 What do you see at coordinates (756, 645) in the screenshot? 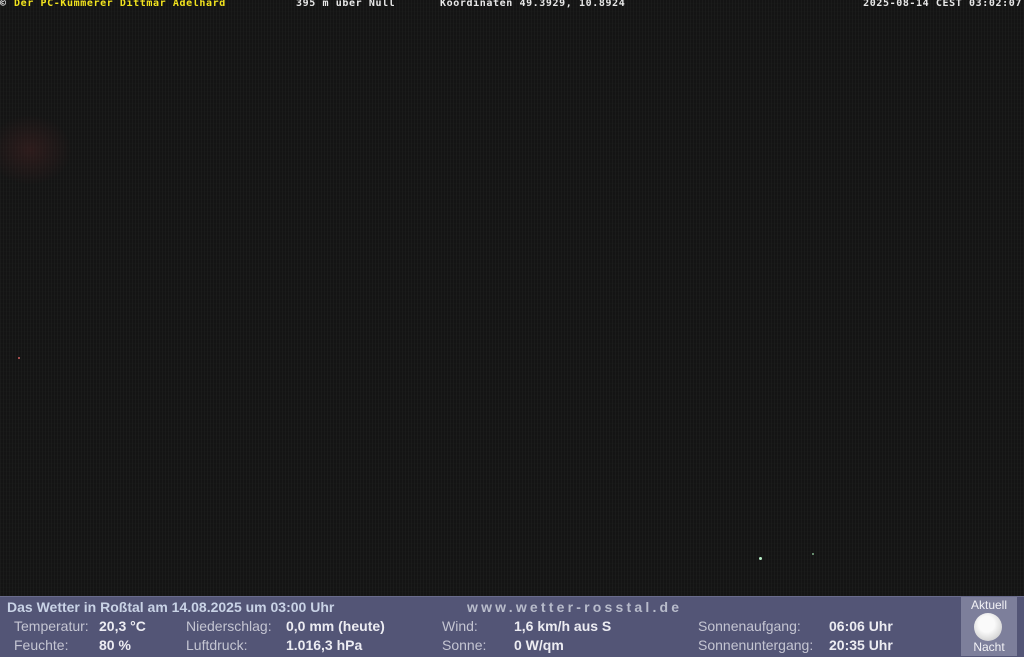
I see `sunset-label: Sonnenuntergang:` at bounding box center [756, 645].